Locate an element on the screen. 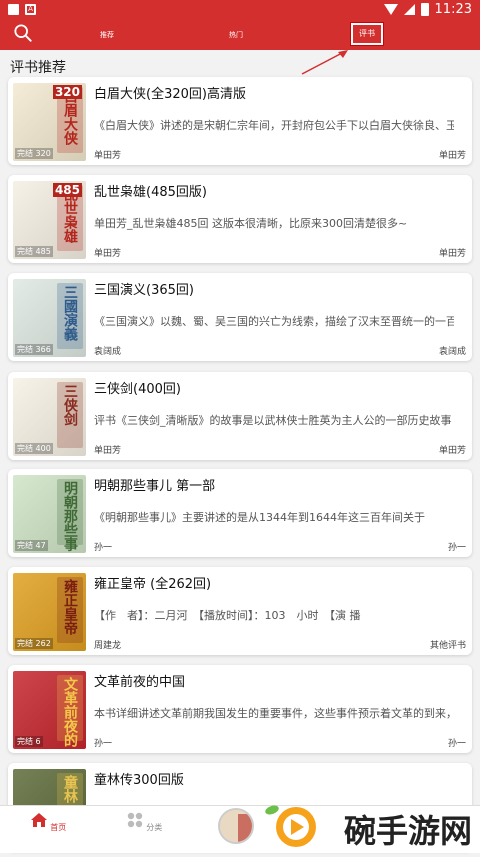 The height and width of the screenshot is (857, 480). search-icon is located at coordinates (23, 33).